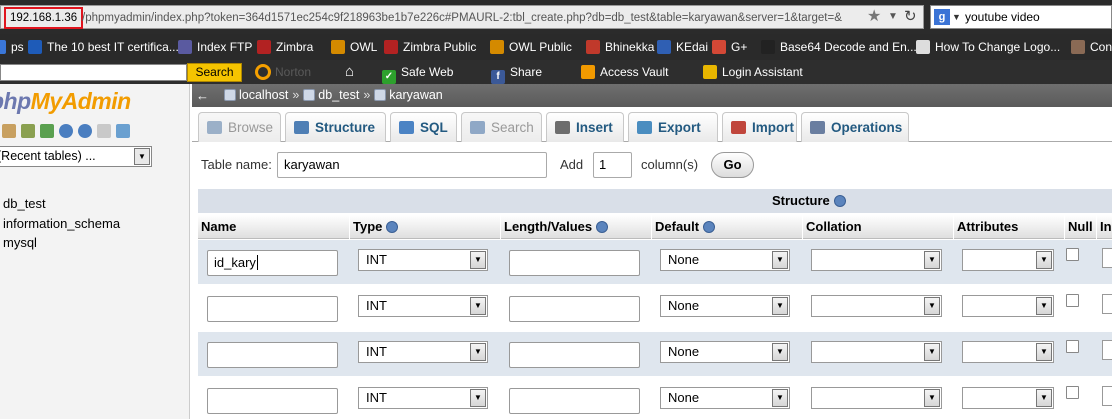 The width and height of the screenshot is (1112, 419). What do you see at coordinates (239, 127) in the screenshot?
I see `tab-browse: Browse` at bounding box center [239, 127].